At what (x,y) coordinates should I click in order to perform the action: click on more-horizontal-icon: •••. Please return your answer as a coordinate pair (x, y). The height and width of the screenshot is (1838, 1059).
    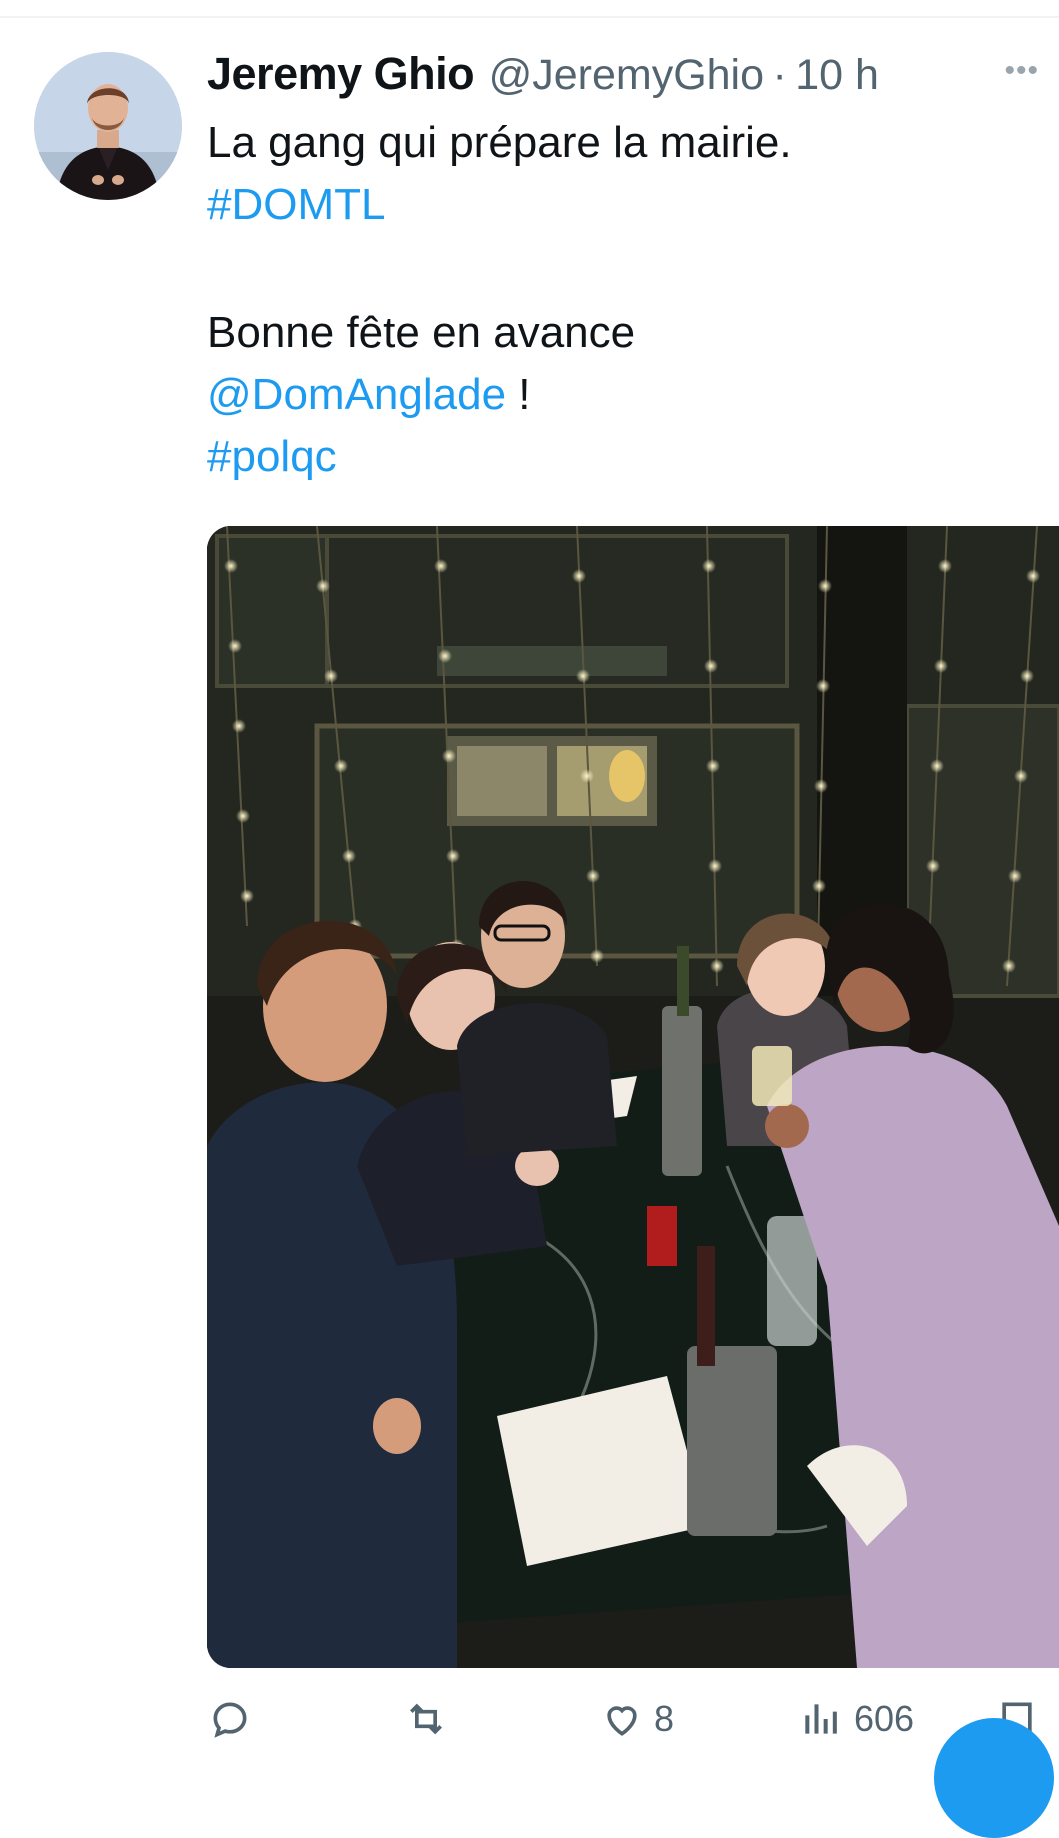
    Looking at the image, I should click on (1021, 71).